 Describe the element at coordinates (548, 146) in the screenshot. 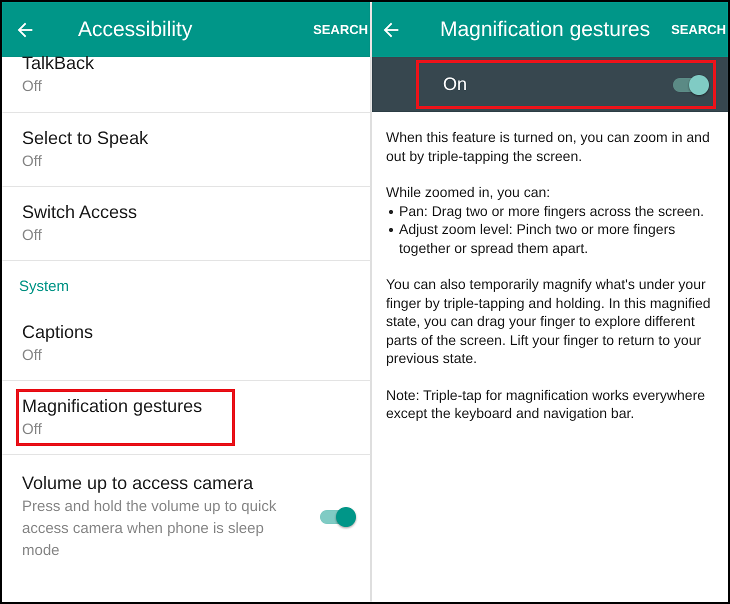

I see `paragraph: When this feature is turned on, you can zoom in and out by triple-tapping the screen.` at that location.